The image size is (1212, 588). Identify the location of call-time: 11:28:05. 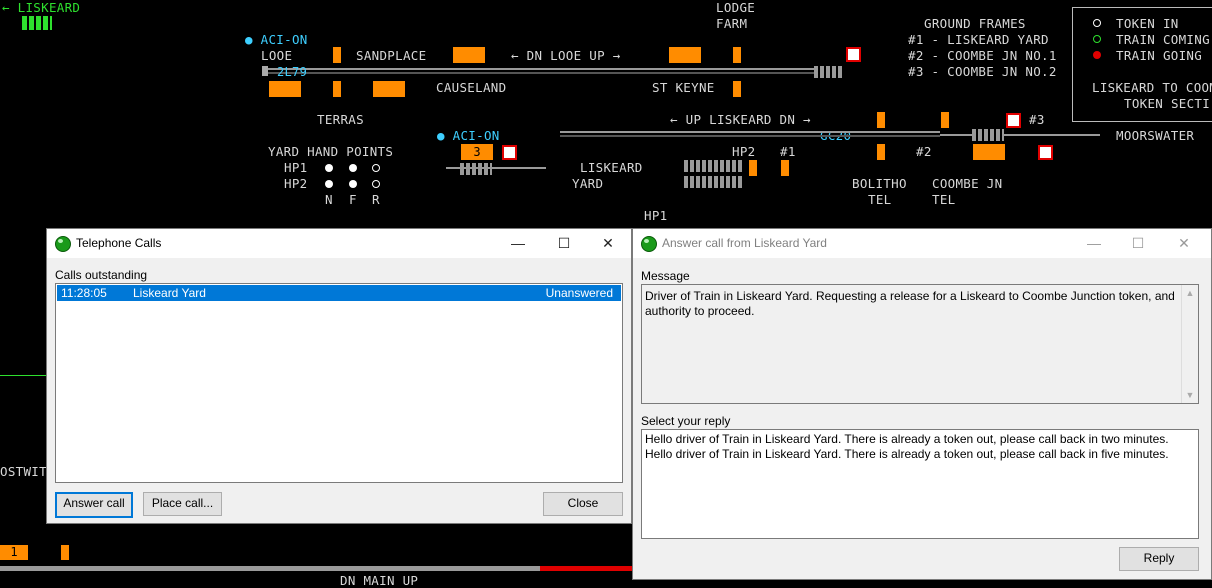
(84, 293).